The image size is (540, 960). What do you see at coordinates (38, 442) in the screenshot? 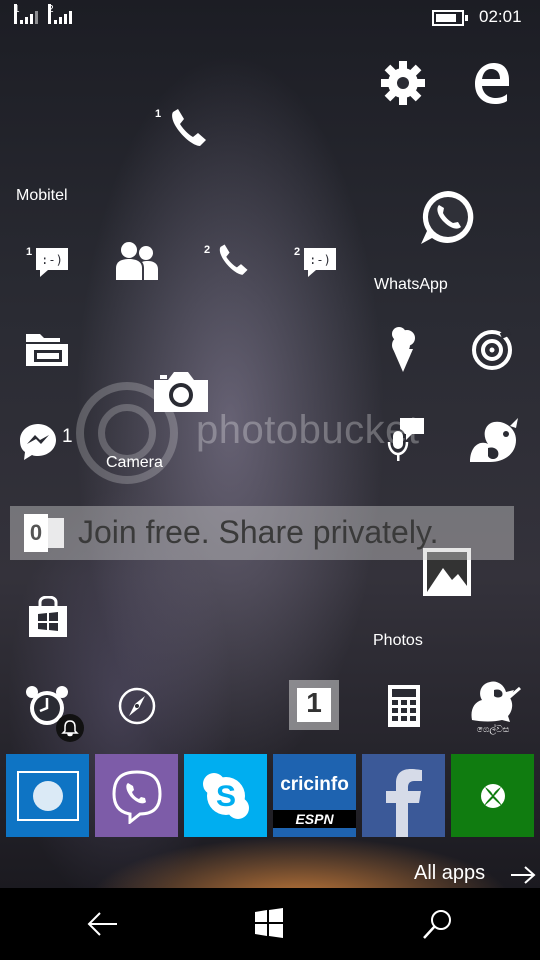
I see `messenger-icon` at bounding box center [38, 442].